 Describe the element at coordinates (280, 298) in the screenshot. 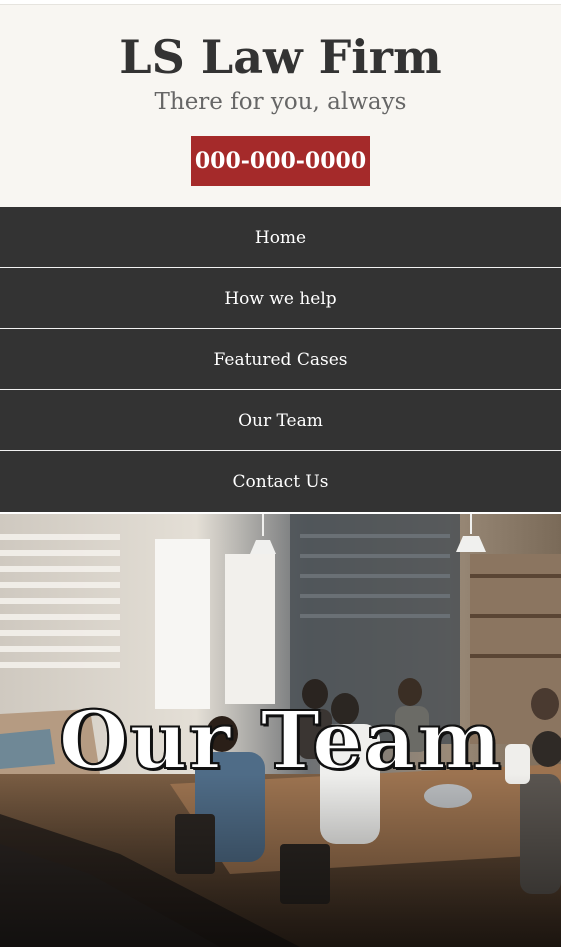

I see `nav-item-how-we-help: How we help` at that location.